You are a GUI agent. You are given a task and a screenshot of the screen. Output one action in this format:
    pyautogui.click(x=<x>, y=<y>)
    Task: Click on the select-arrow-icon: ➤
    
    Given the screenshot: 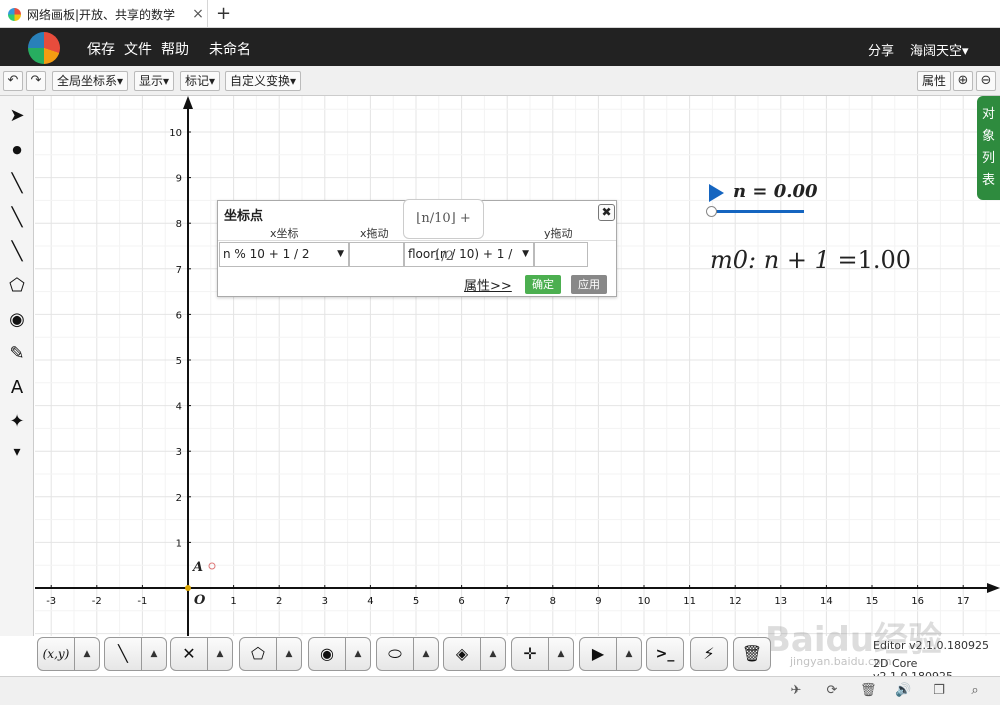 What is the action you would take?
    pyautogui.click(x=17, y=116)
    